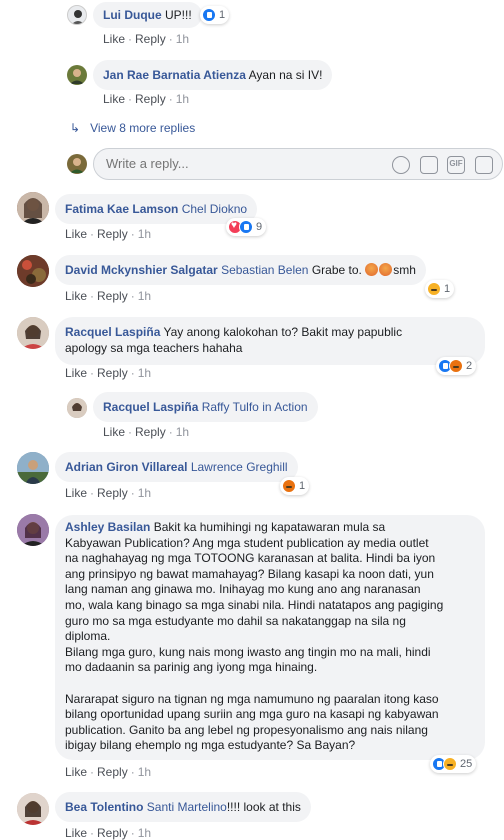  I want to click on commenter-name: Adrian Giron Villareal, so click(126, 467).